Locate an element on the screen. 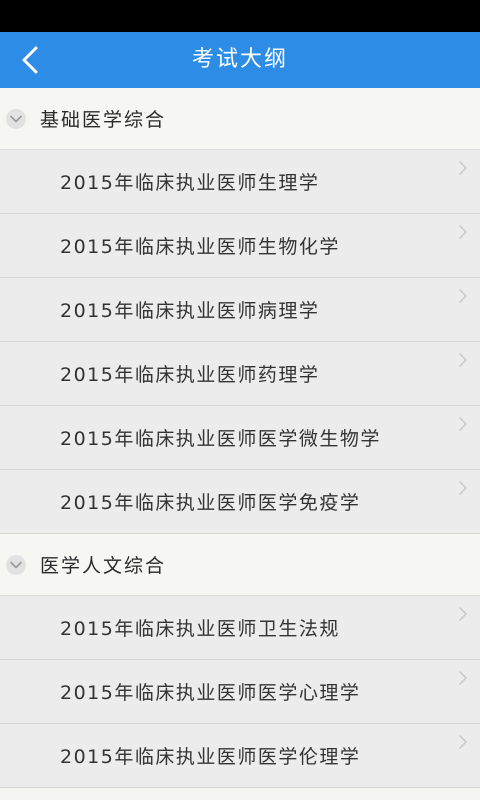 This screenshot has width=480, height=800. group-header-basic-medicine: 基础医学综合 is located at coordinates (240, 119).